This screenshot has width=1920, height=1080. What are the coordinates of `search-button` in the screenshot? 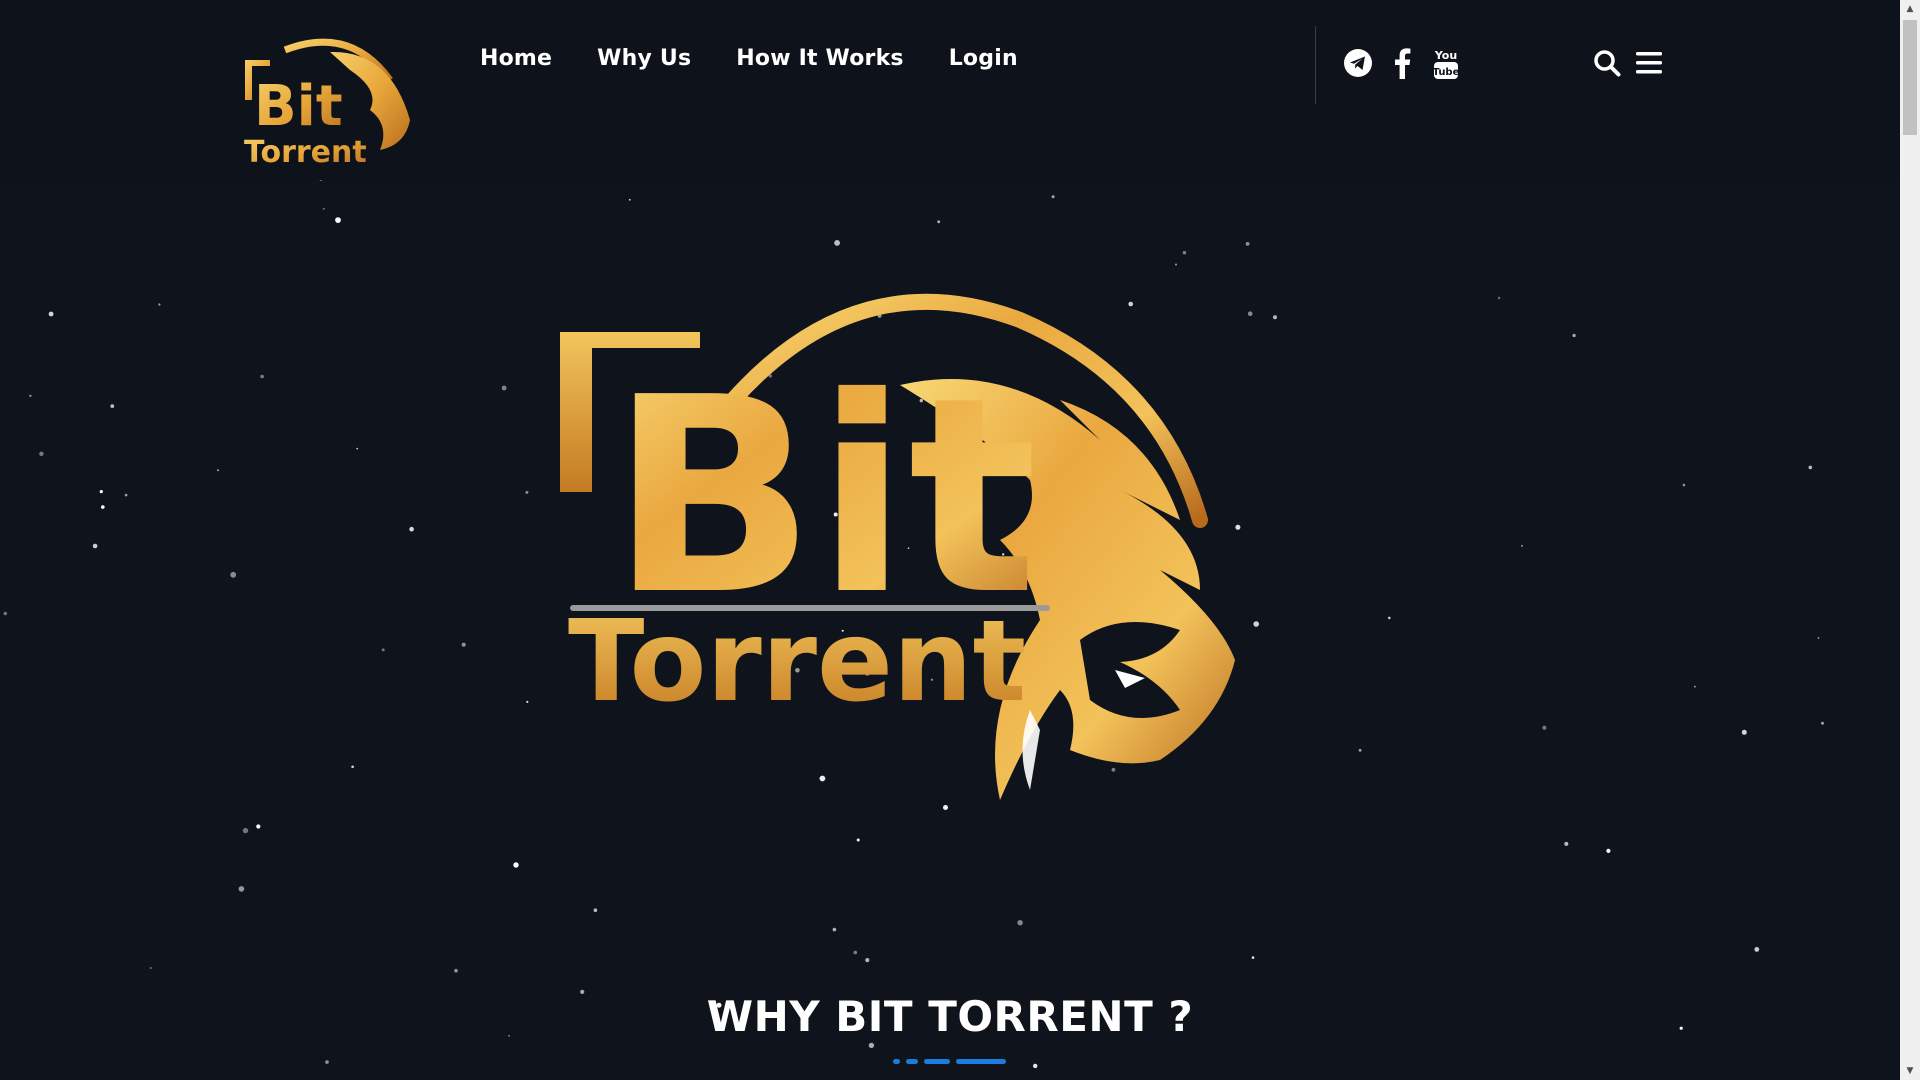 It's located at (1607, 63).